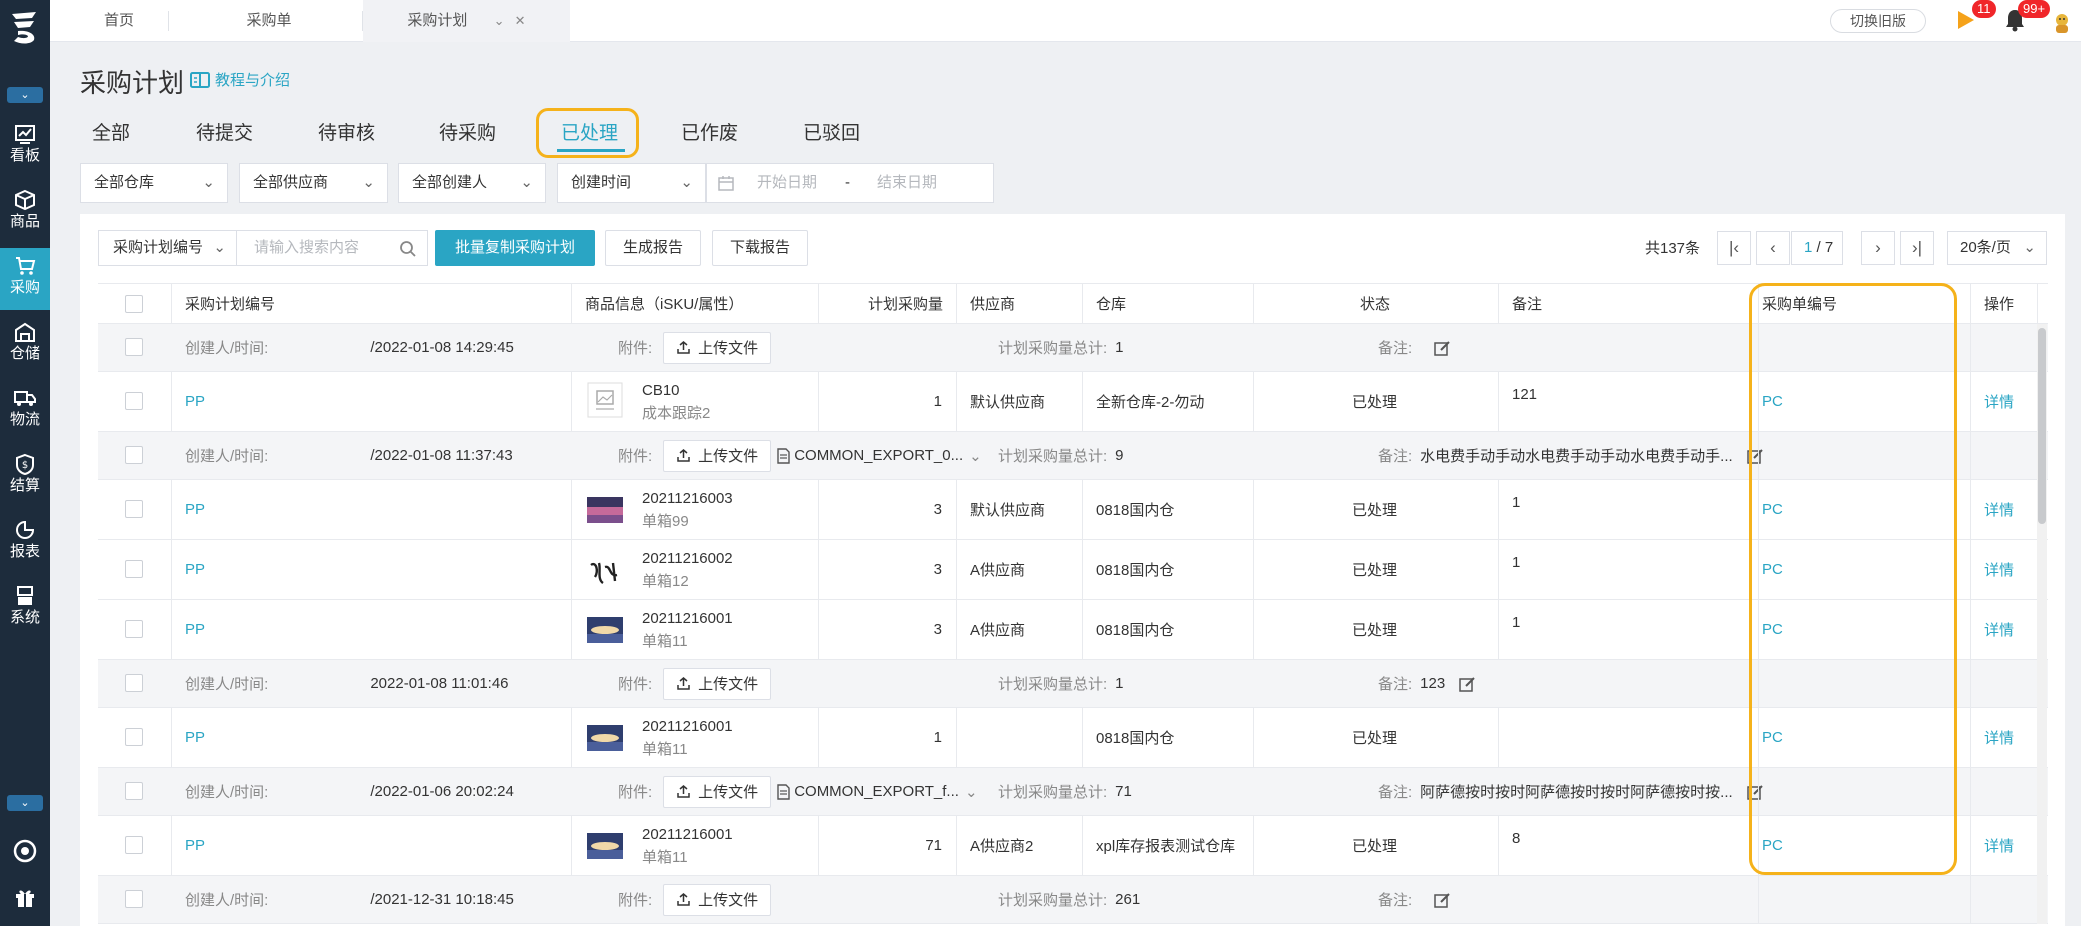 This screenshot has height=926, width=2081. I want to click on switch-old-version-button: 切换旧版, so click(1878, 21).